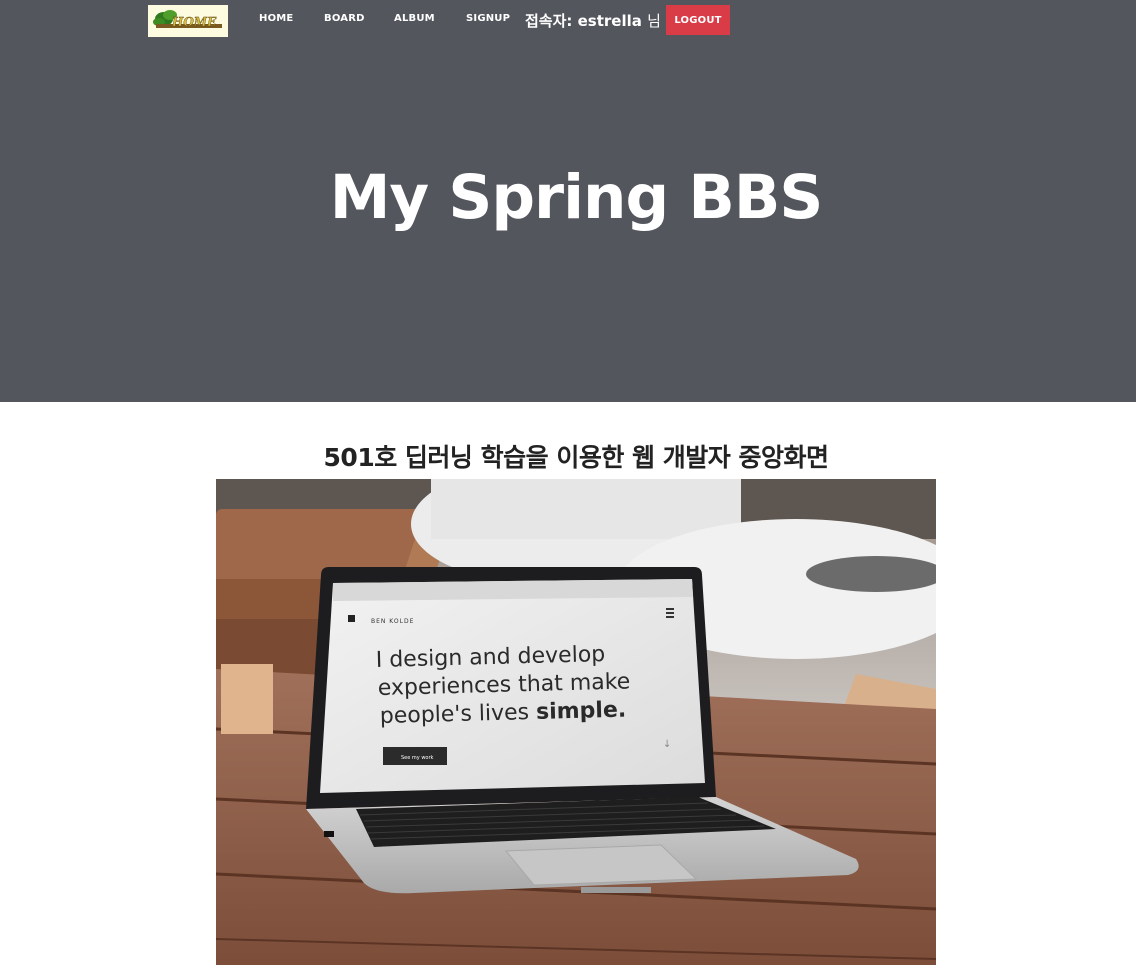  I want to click on nav-home-link: HOME, so click(276, 18).